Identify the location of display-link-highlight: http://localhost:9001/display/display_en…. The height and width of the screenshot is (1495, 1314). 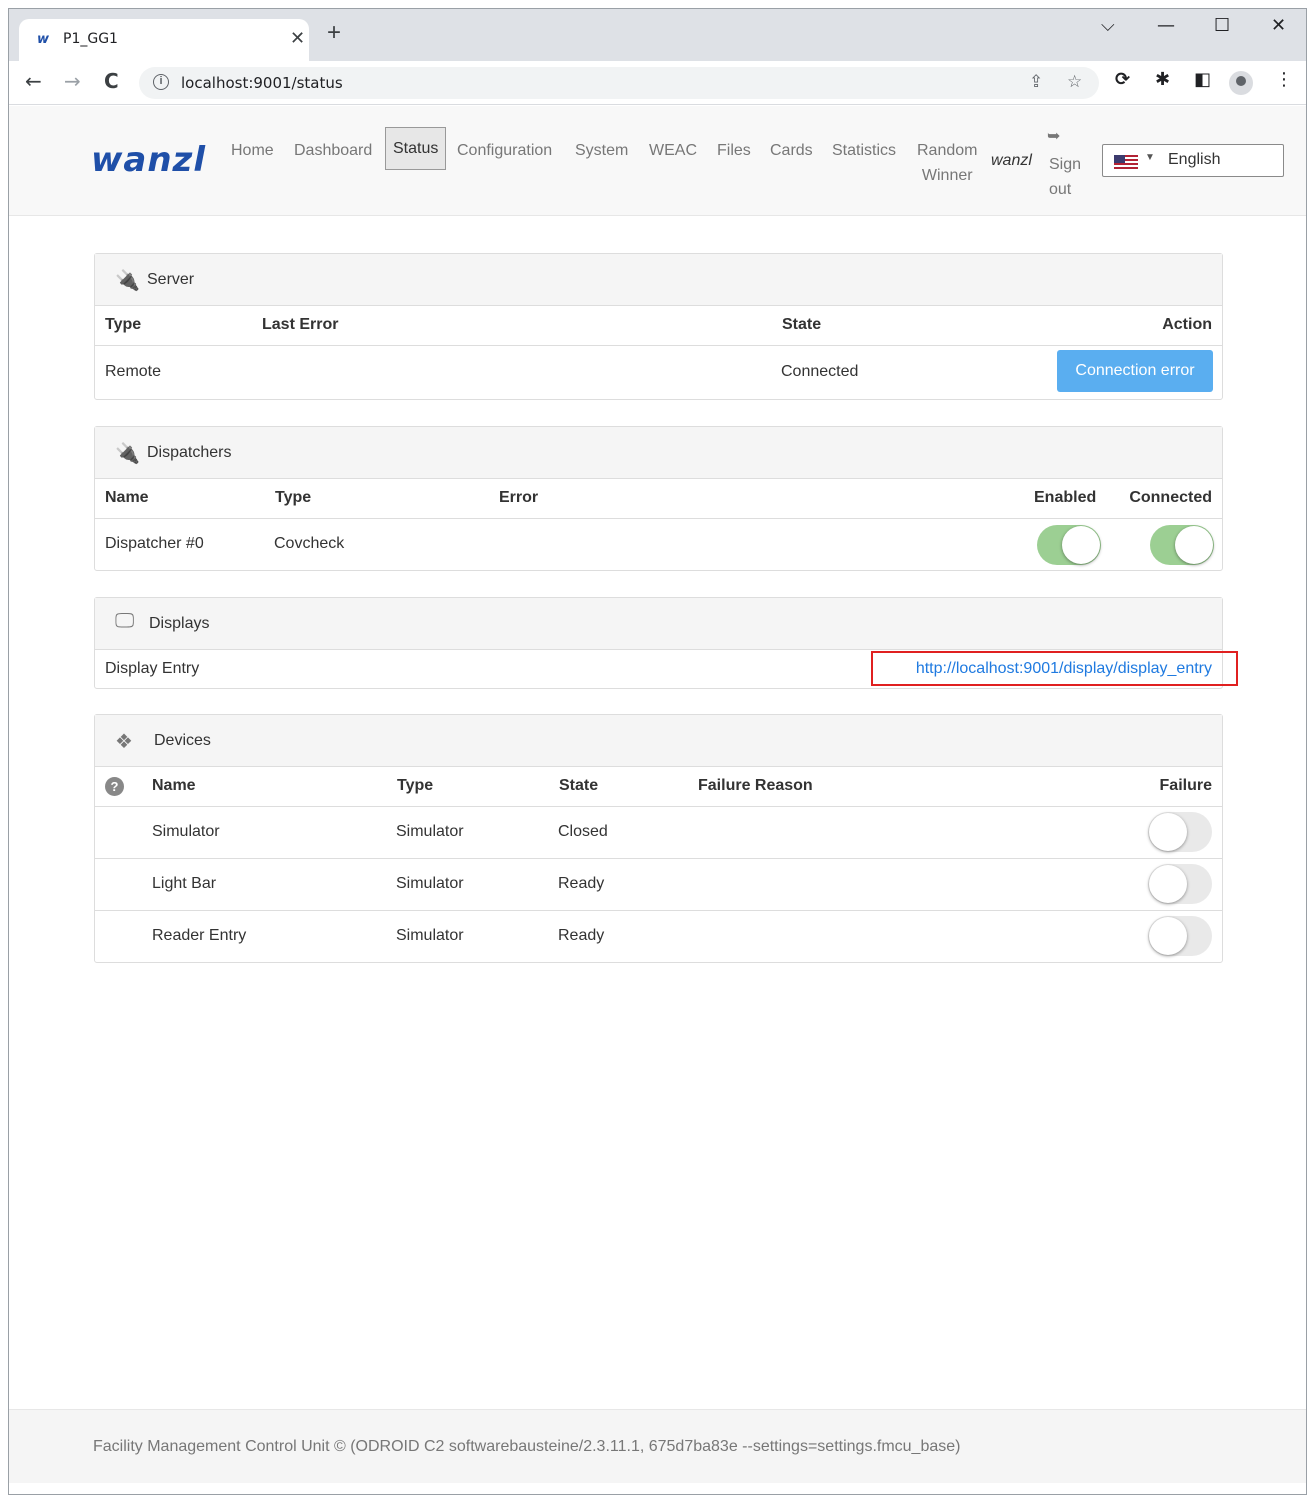
(1054, 668).